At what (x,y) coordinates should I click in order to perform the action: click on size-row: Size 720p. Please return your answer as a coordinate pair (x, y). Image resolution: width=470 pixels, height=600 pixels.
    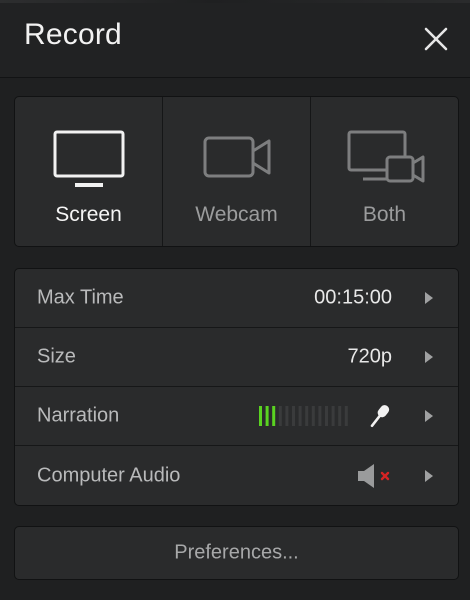
    Looking at the image, I should click on (236, 357).